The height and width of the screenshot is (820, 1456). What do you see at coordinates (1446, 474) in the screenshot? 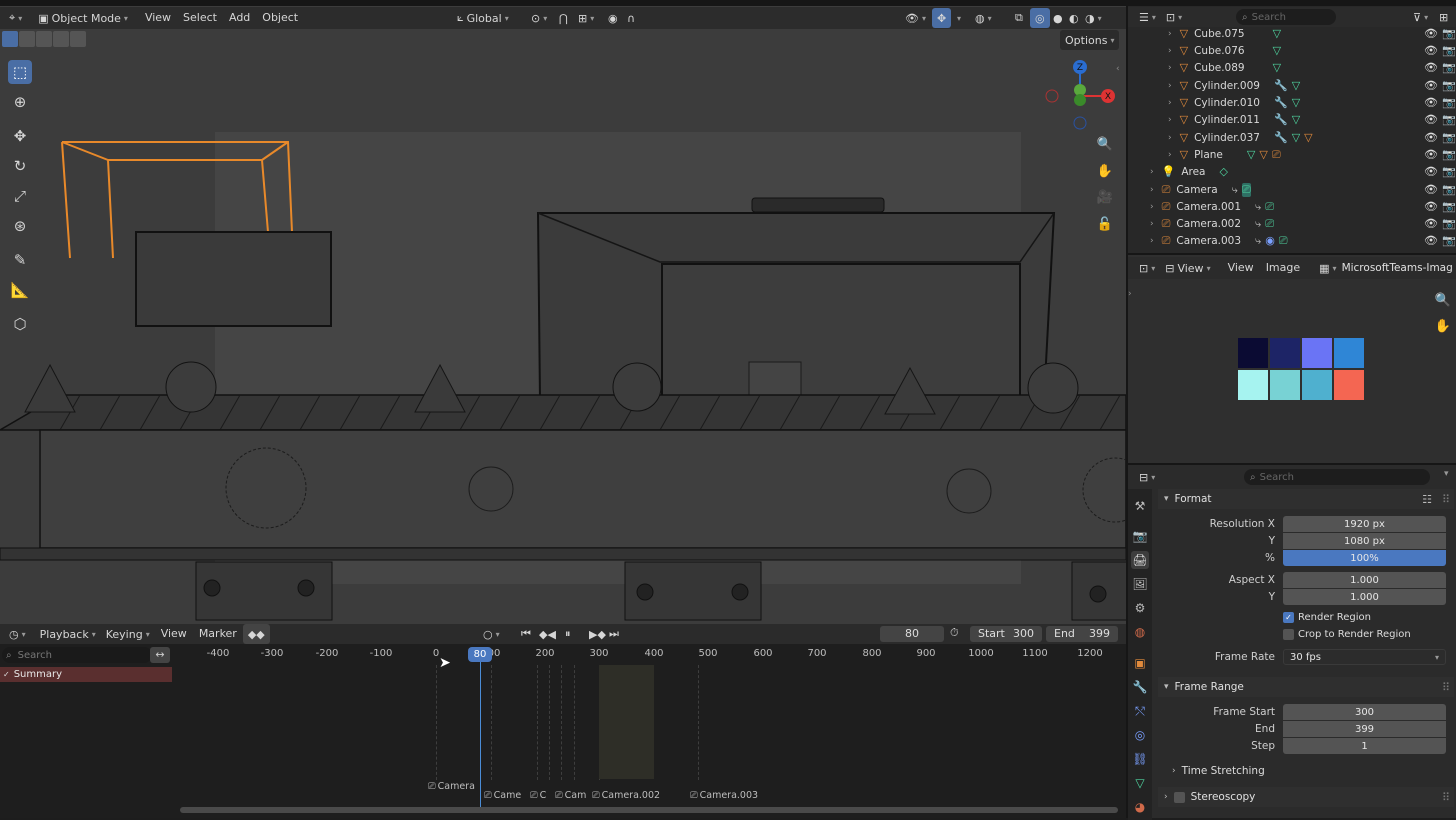
I see `chevron-down-icon: ▾` at bounding box center [1446, 474].